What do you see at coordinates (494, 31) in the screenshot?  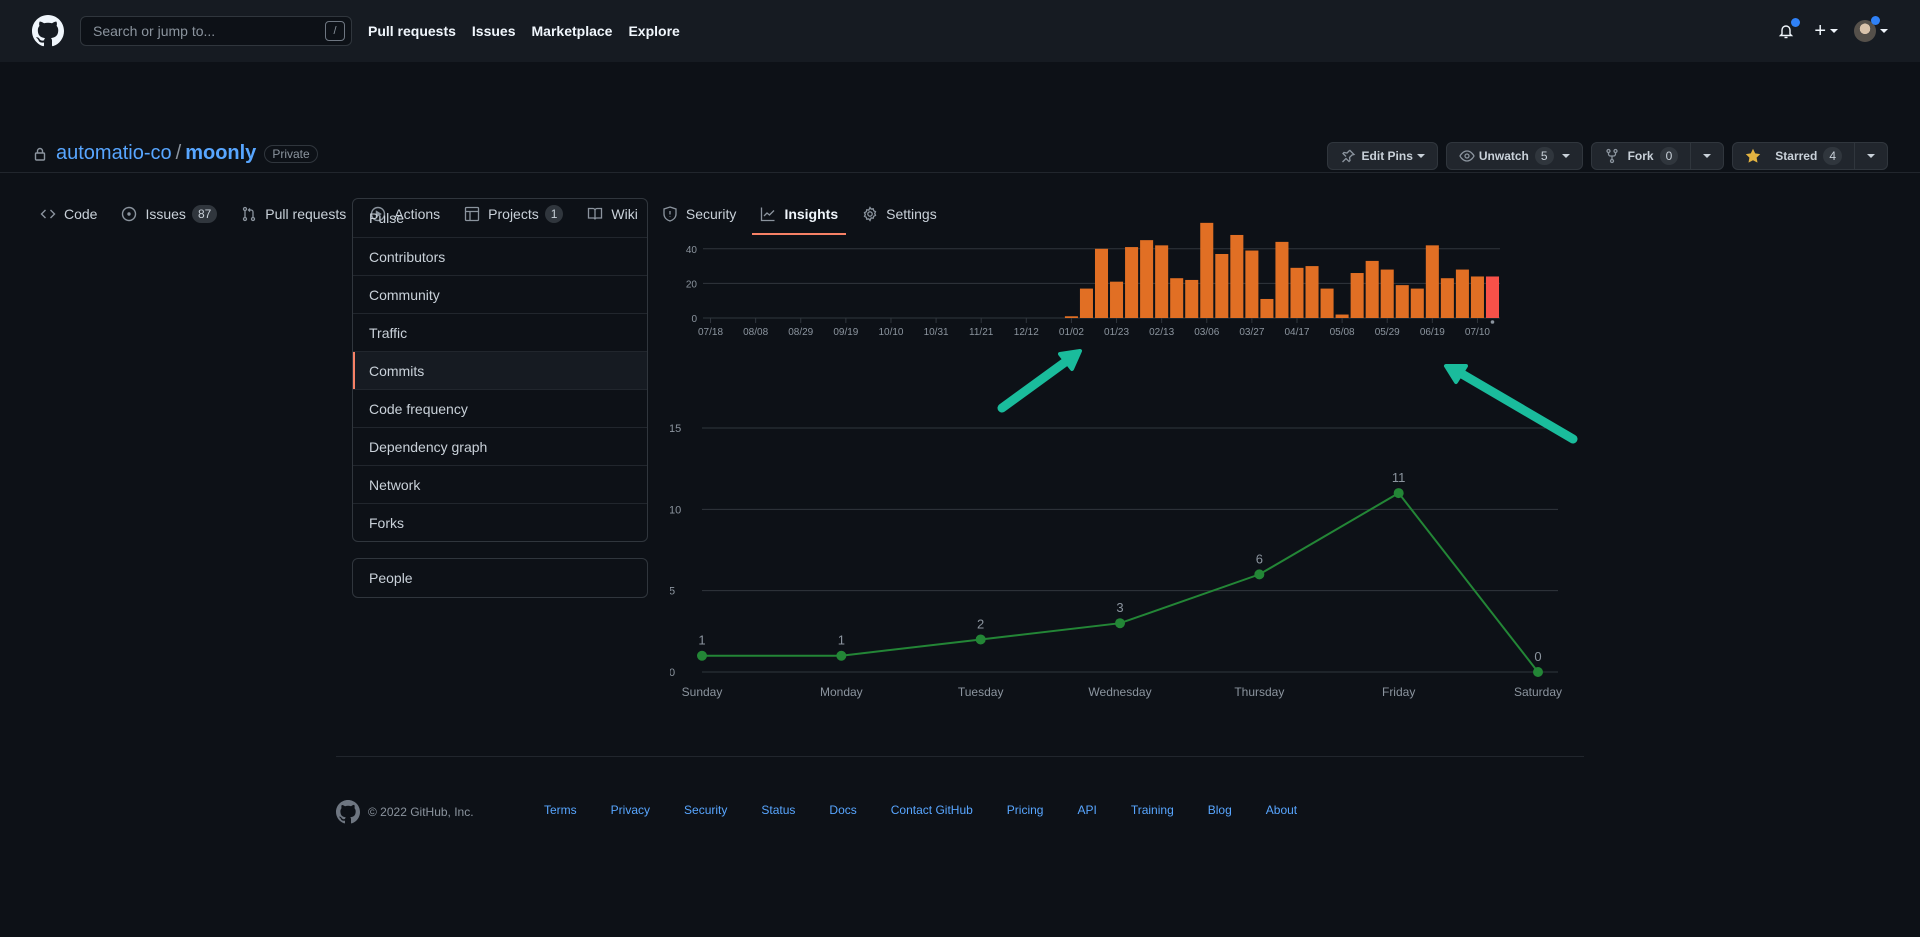 I see `nav-issues: Issues` at bounding box center [494, 31].